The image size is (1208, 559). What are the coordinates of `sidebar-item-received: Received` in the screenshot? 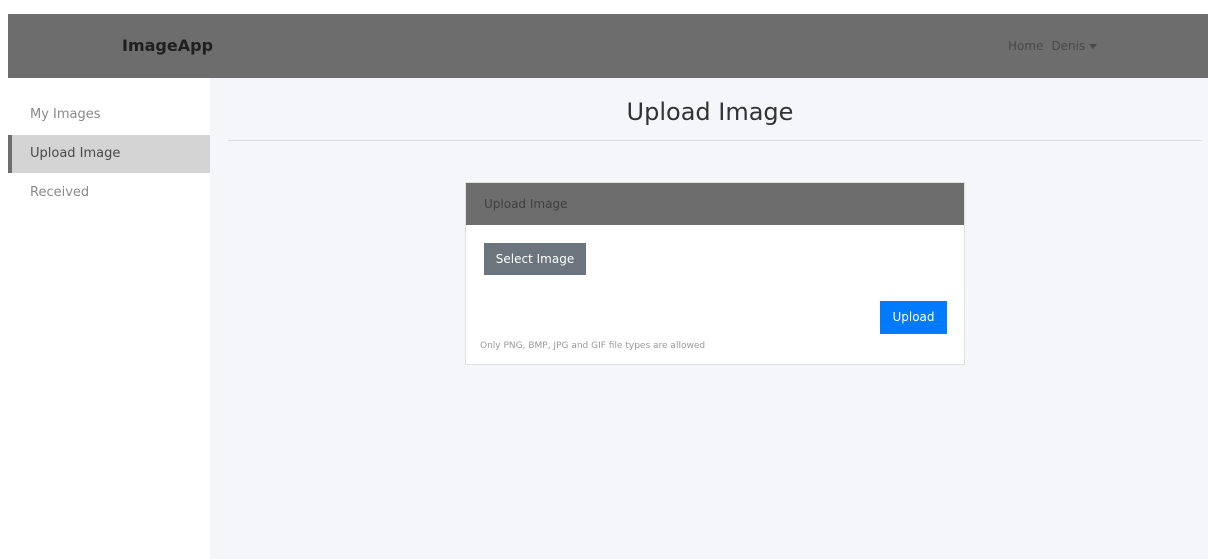 It's located at (109, 193).